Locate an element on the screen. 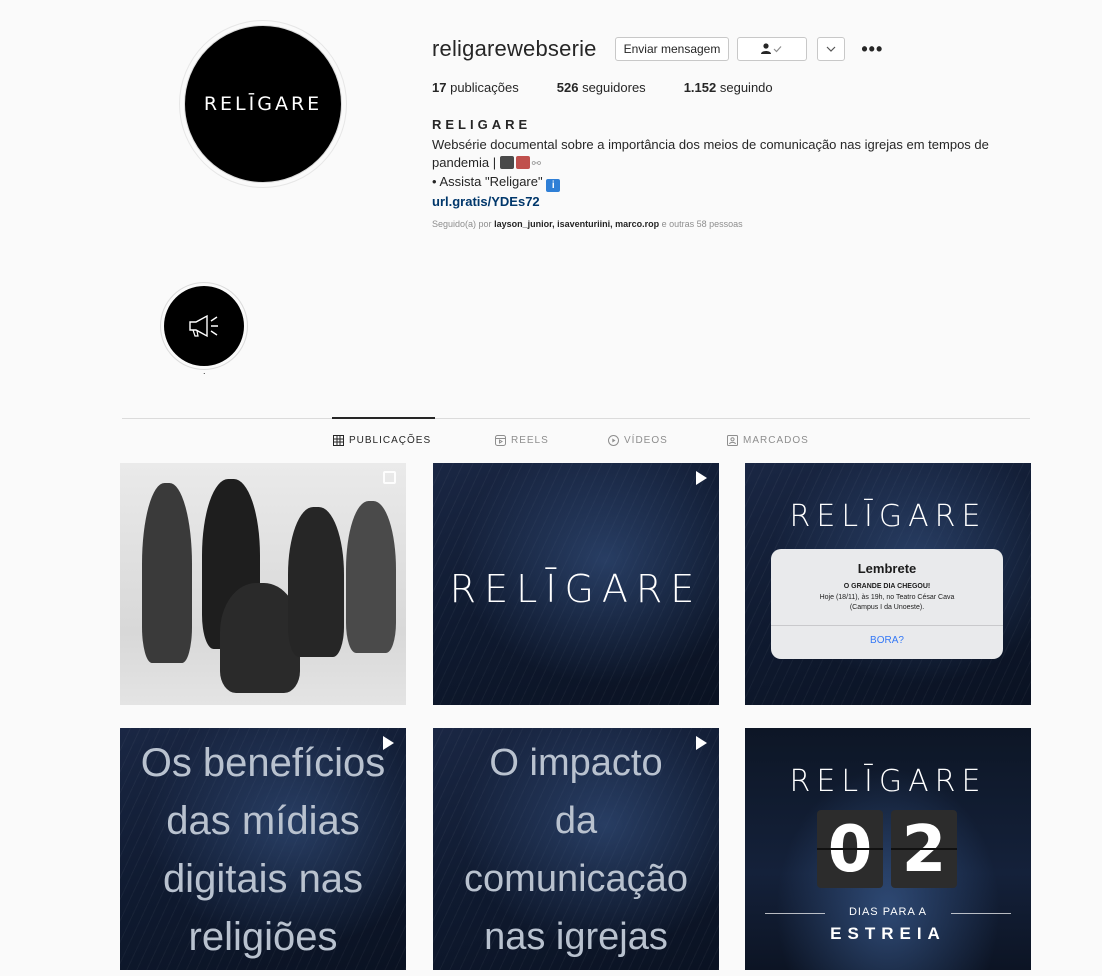 Image resolution: width=1102 pixels, height=976 pixels. house-emoji-icon is located at coordinates (522, 162).